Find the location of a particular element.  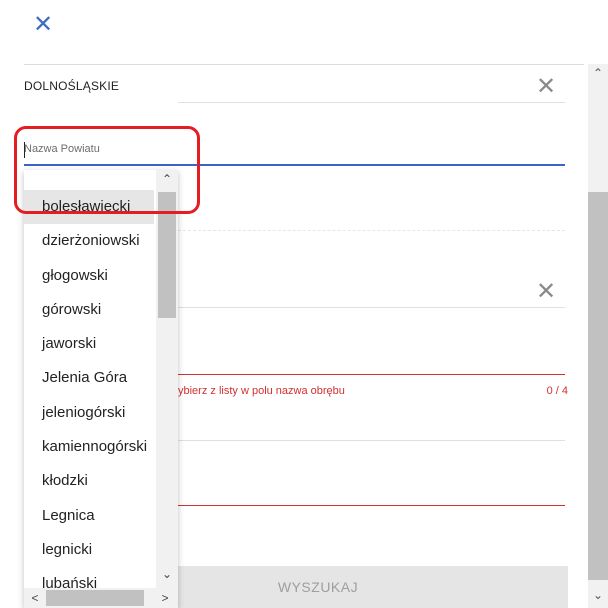

clear-region-icon: ✕ is located at coordinates (546, 87).